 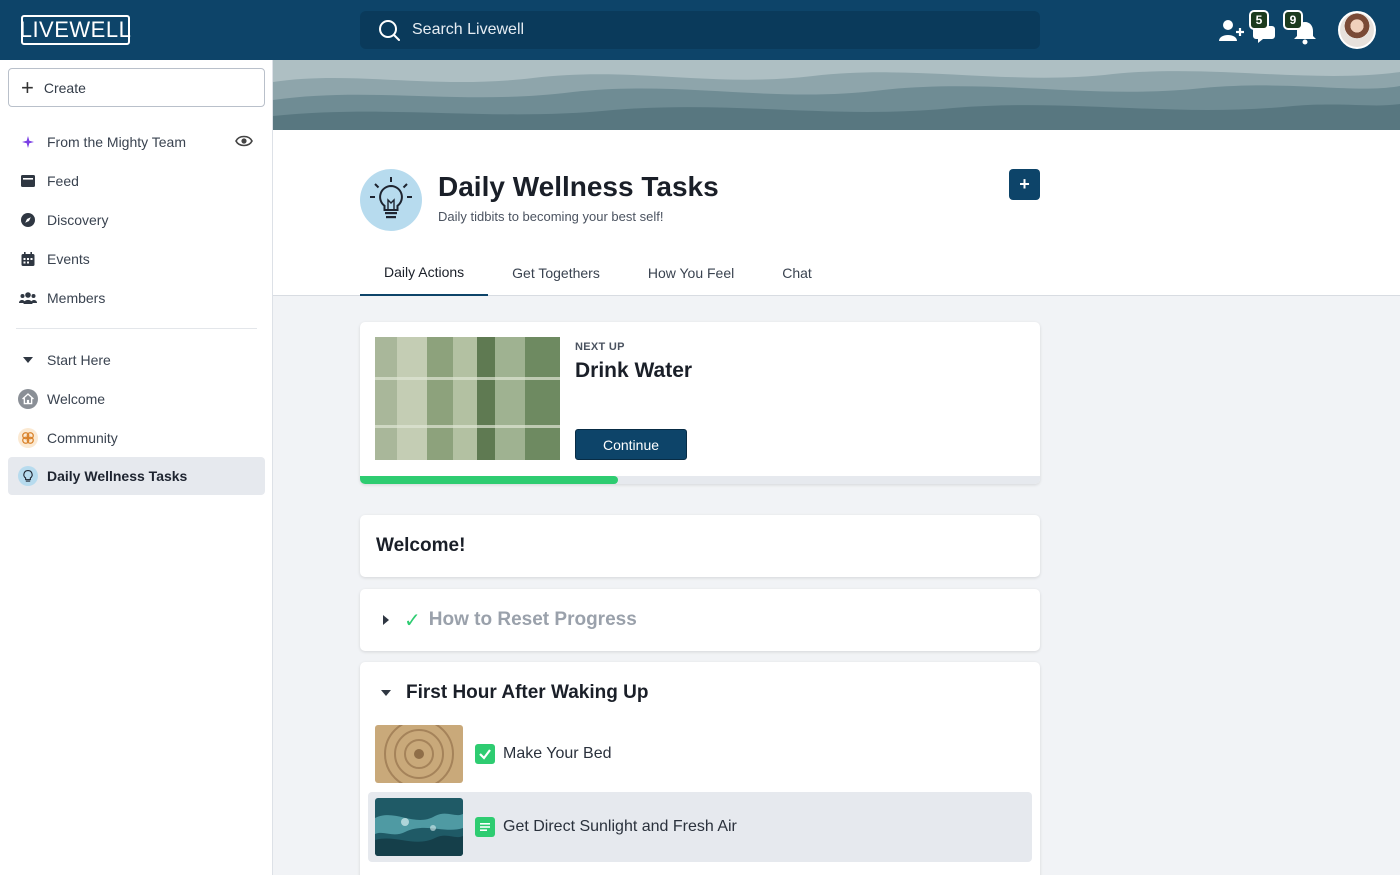 I want to click on eye-icon, so click(x=244, y=141).